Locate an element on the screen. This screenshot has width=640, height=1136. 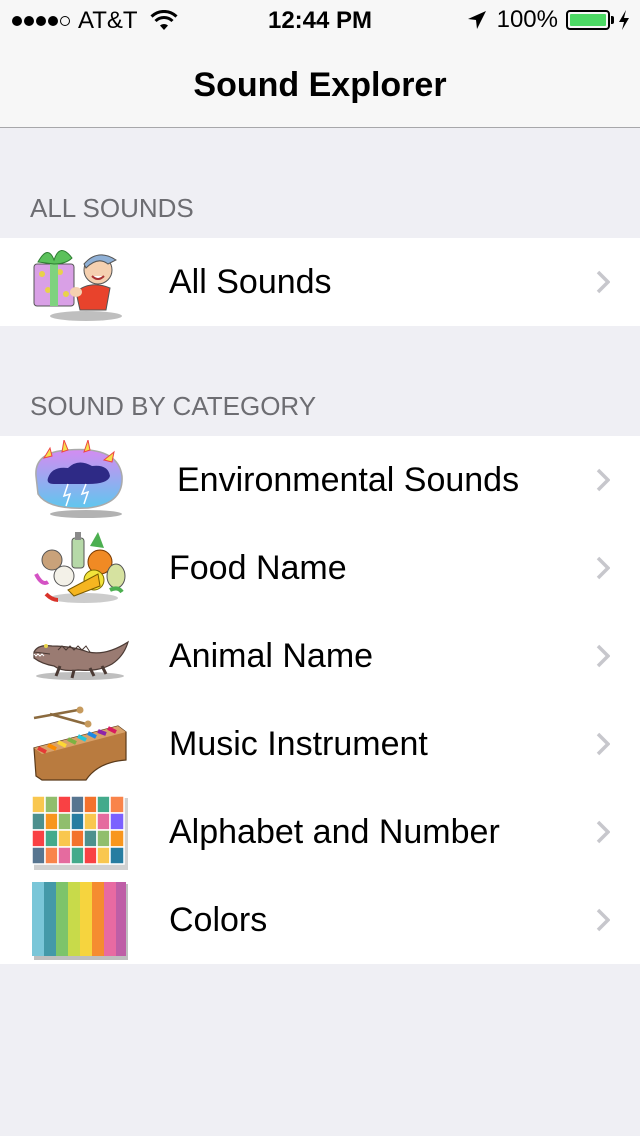
color-stripes-icon is located at coordinates (80, 921).